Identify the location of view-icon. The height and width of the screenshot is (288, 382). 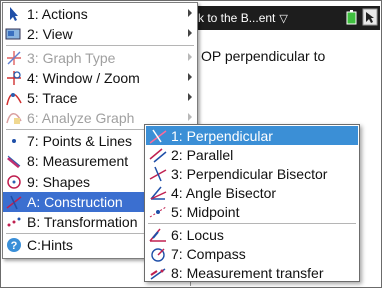
(14, 34).